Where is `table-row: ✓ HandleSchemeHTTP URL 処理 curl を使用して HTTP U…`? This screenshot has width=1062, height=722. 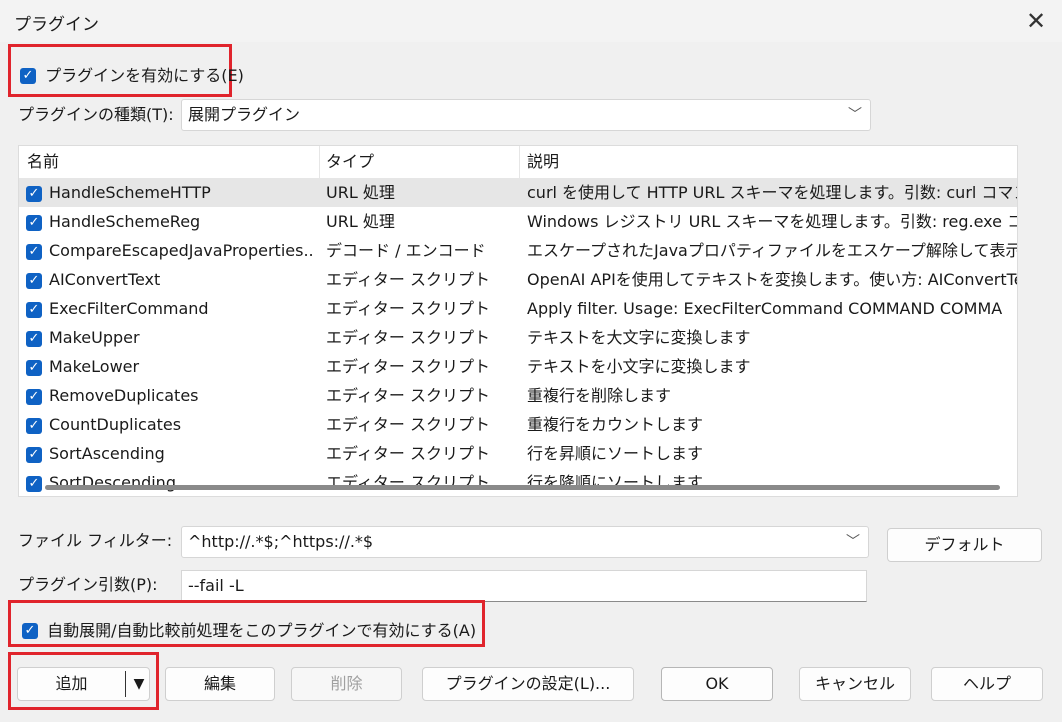 table-row: ✓ HandleSchemeHTTP URL 処理 curl を使用して HTTP U… is located at coordinates (518, 192).